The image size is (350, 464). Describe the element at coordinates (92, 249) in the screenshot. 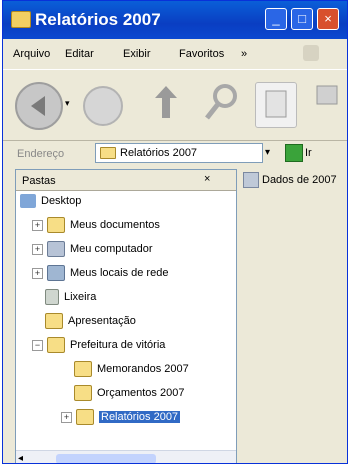

I see `tree-item-meu-computador: + Meu computador` at that location.